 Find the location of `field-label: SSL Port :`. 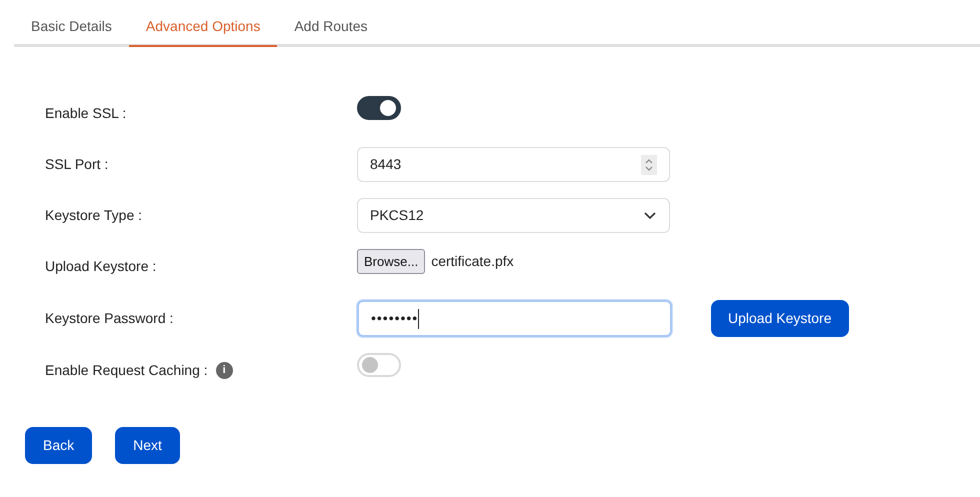

field-label: SSL Port : is located at coordinates (76, 164).